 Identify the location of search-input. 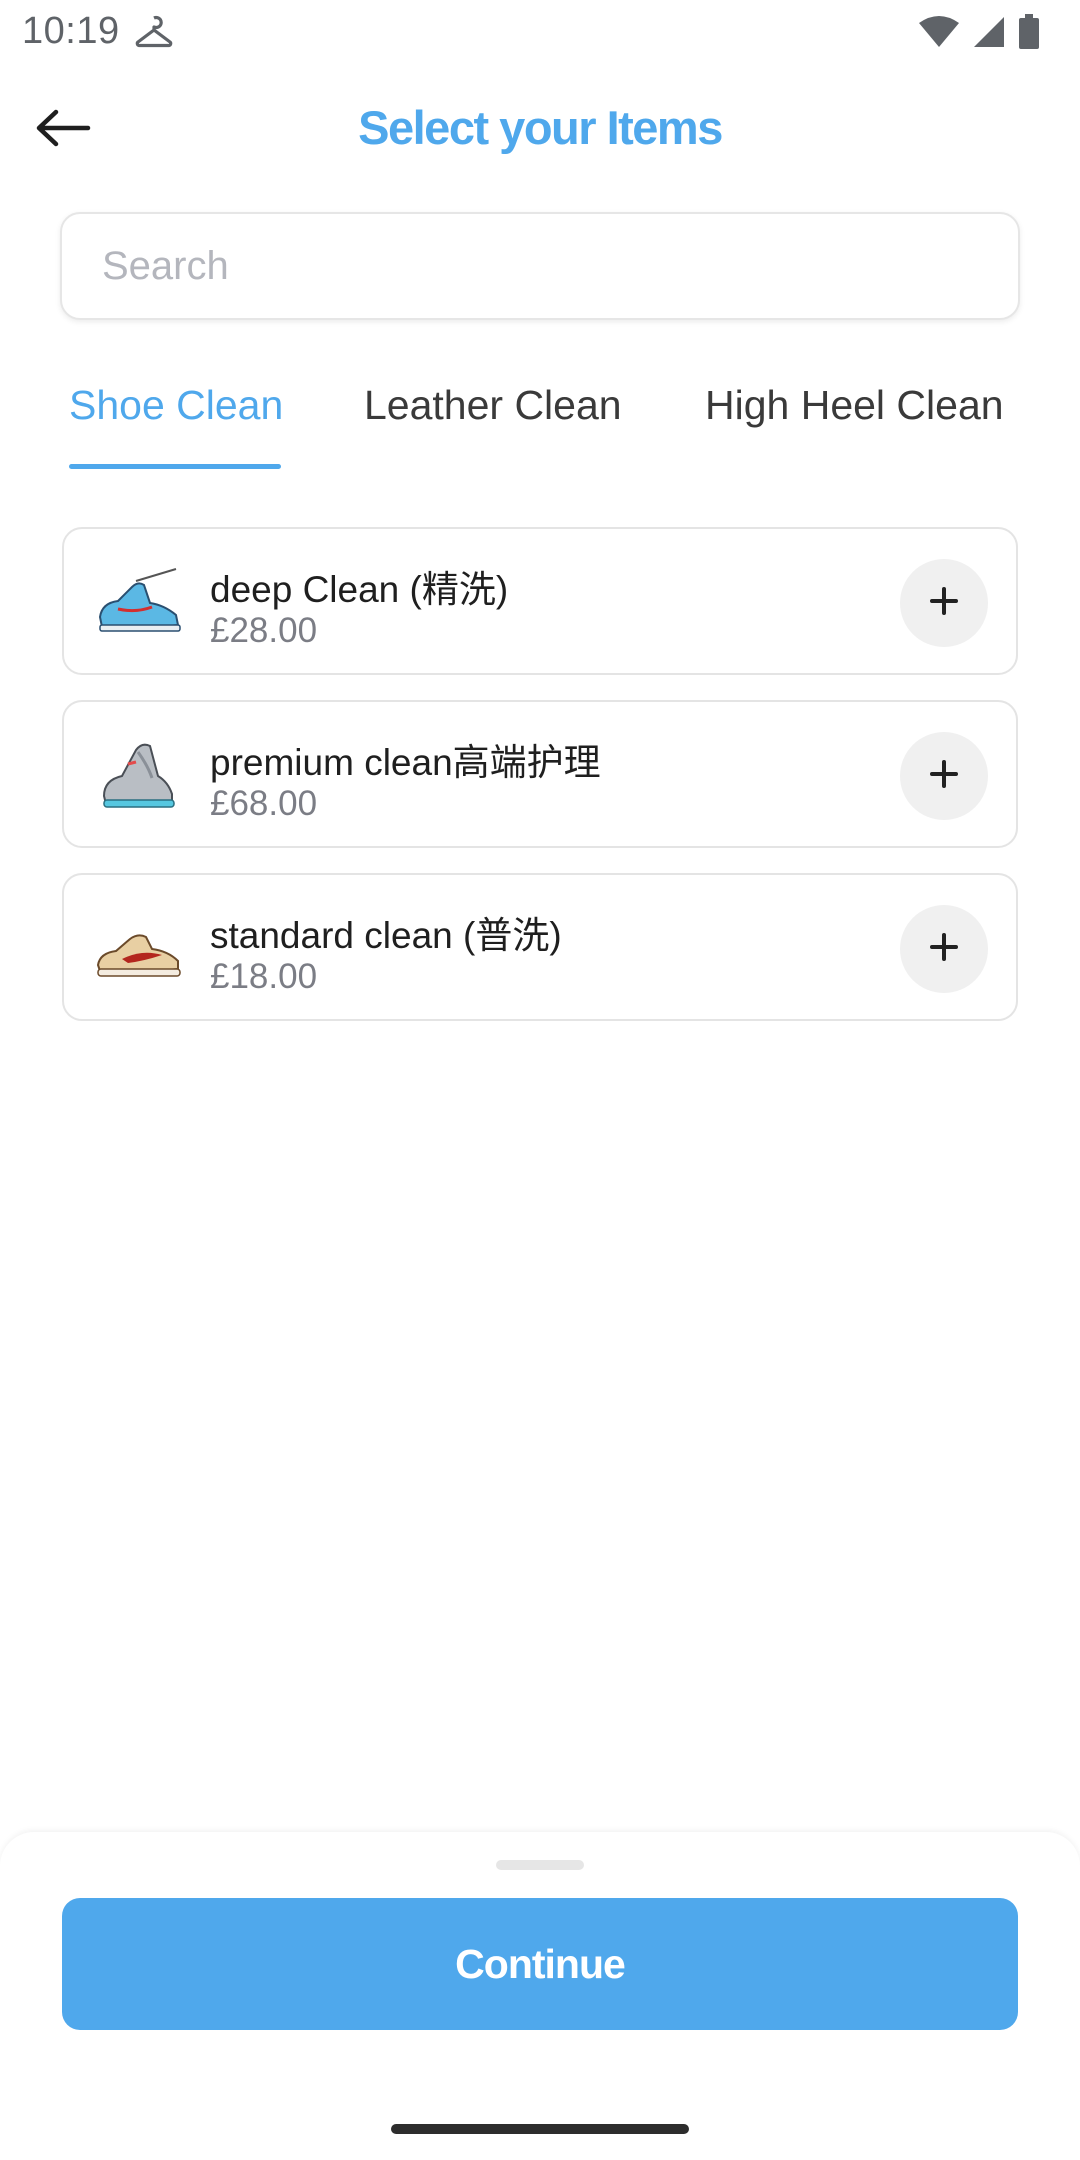
(540, 266).